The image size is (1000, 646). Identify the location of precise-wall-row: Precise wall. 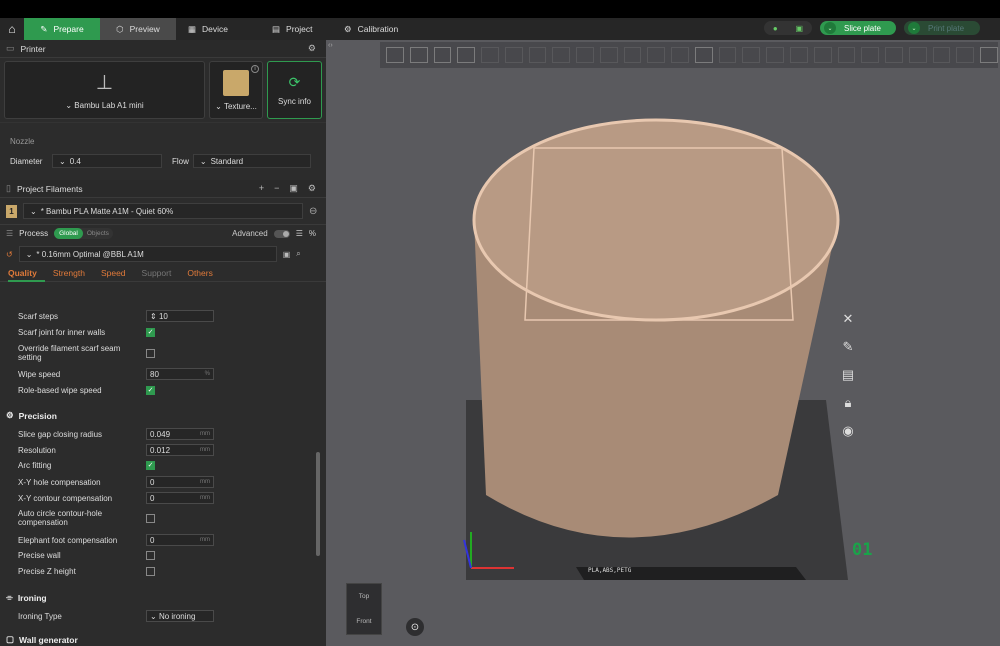
(163, 555).